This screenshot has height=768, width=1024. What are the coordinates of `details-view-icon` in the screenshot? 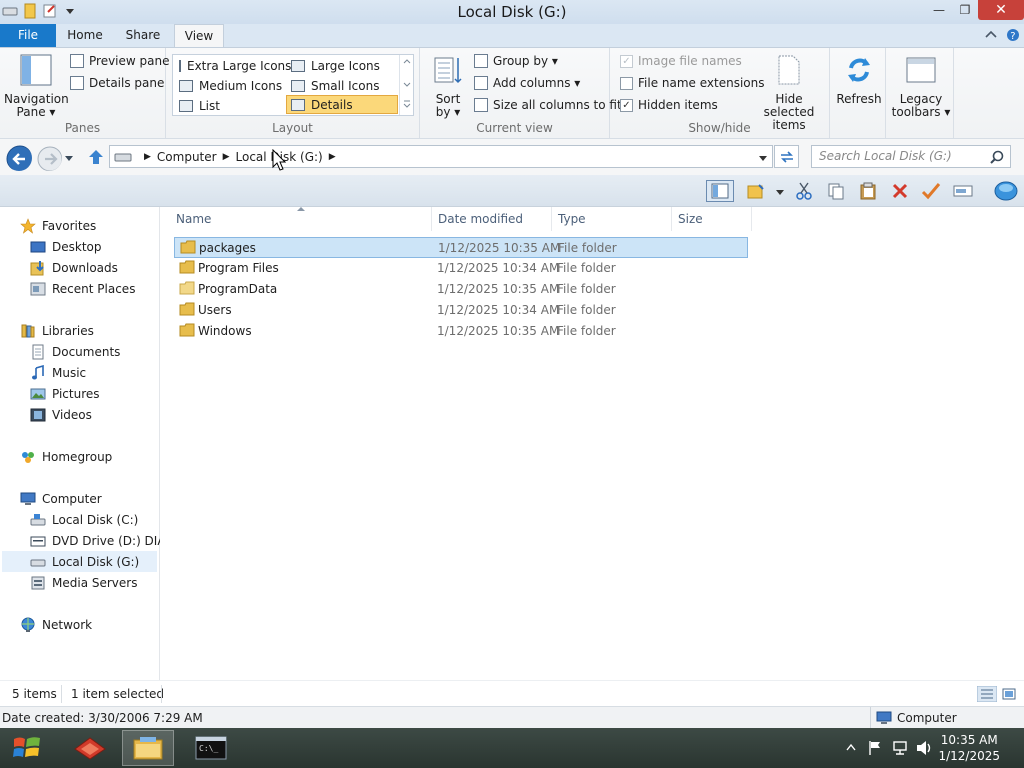 It's located at (987, 694).